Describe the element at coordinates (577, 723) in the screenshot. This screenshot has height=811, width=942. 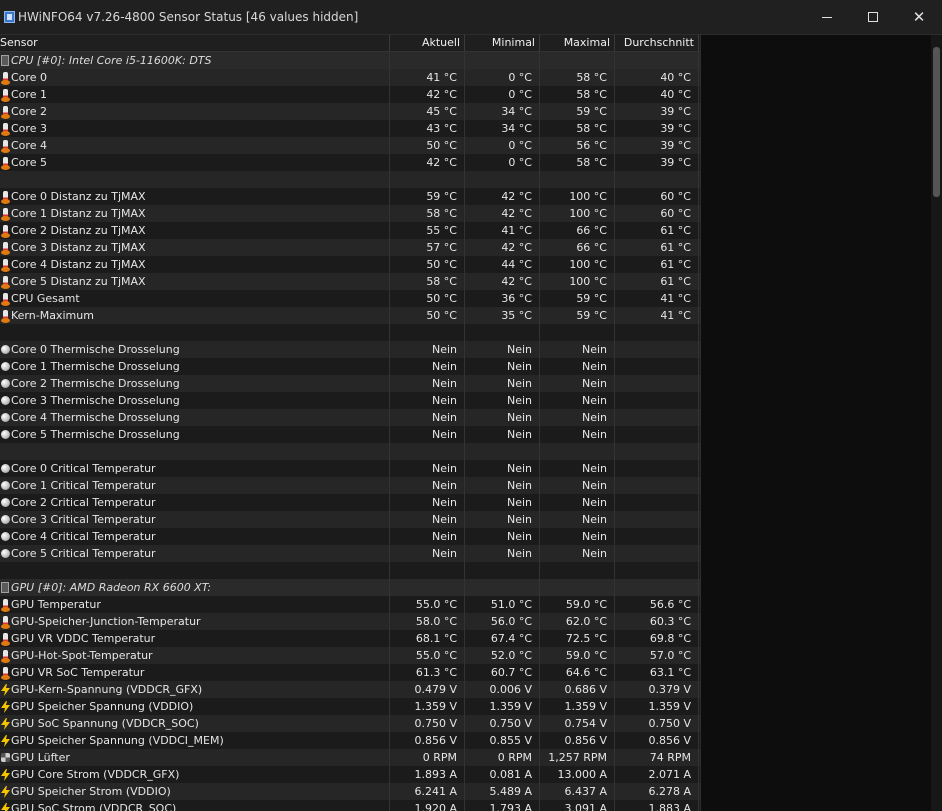
I see `maximal-value: 0.754 V` at that location.